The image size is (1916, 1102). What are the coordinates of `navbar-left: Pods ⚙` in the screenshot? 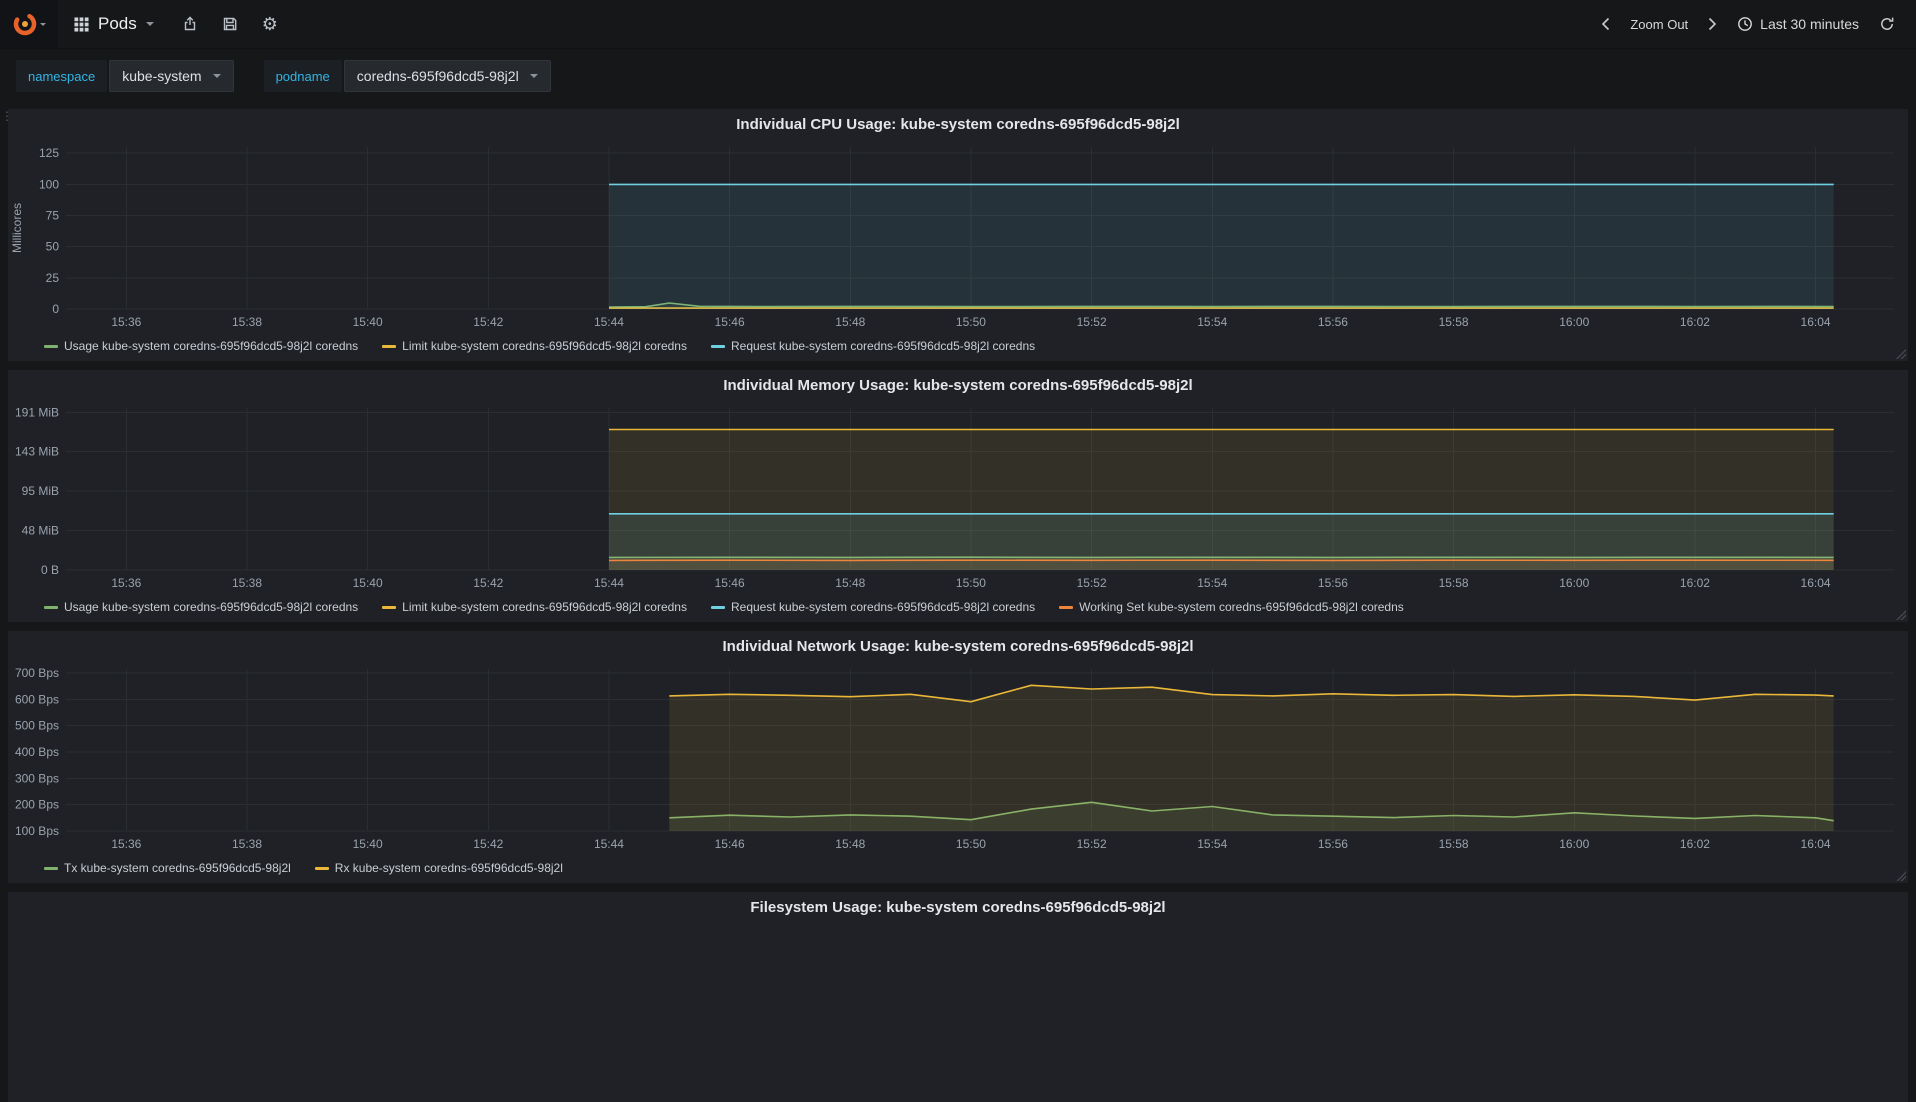 It's located at (145, 24).